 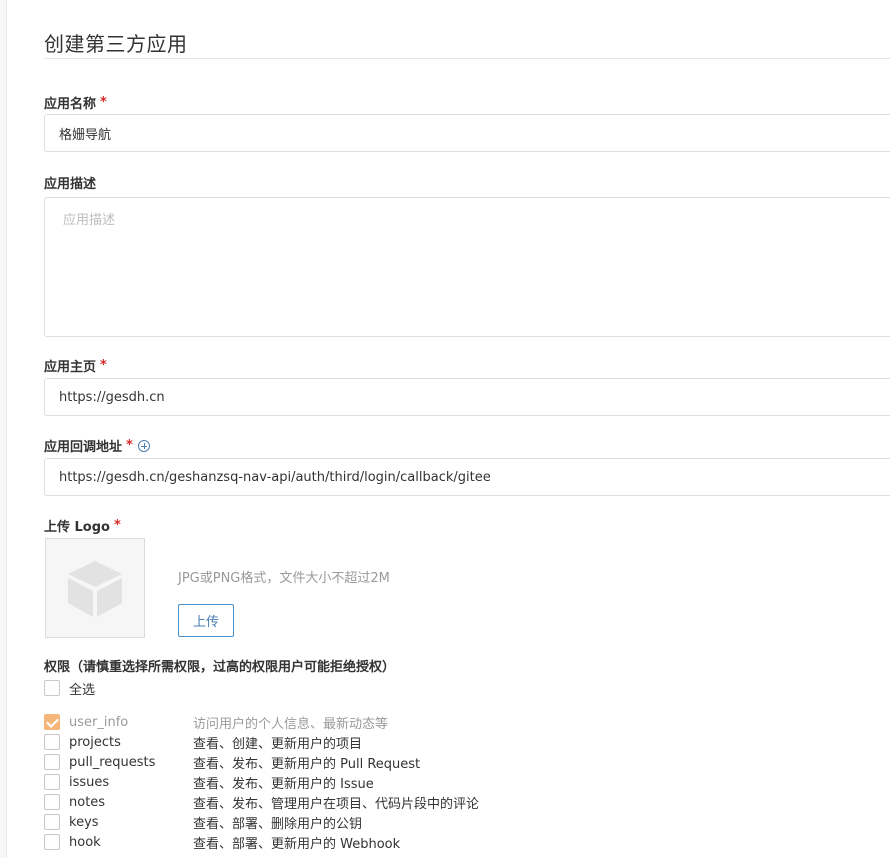 I want to click on pull-requests-checkbox, so click(x=52, y=762).